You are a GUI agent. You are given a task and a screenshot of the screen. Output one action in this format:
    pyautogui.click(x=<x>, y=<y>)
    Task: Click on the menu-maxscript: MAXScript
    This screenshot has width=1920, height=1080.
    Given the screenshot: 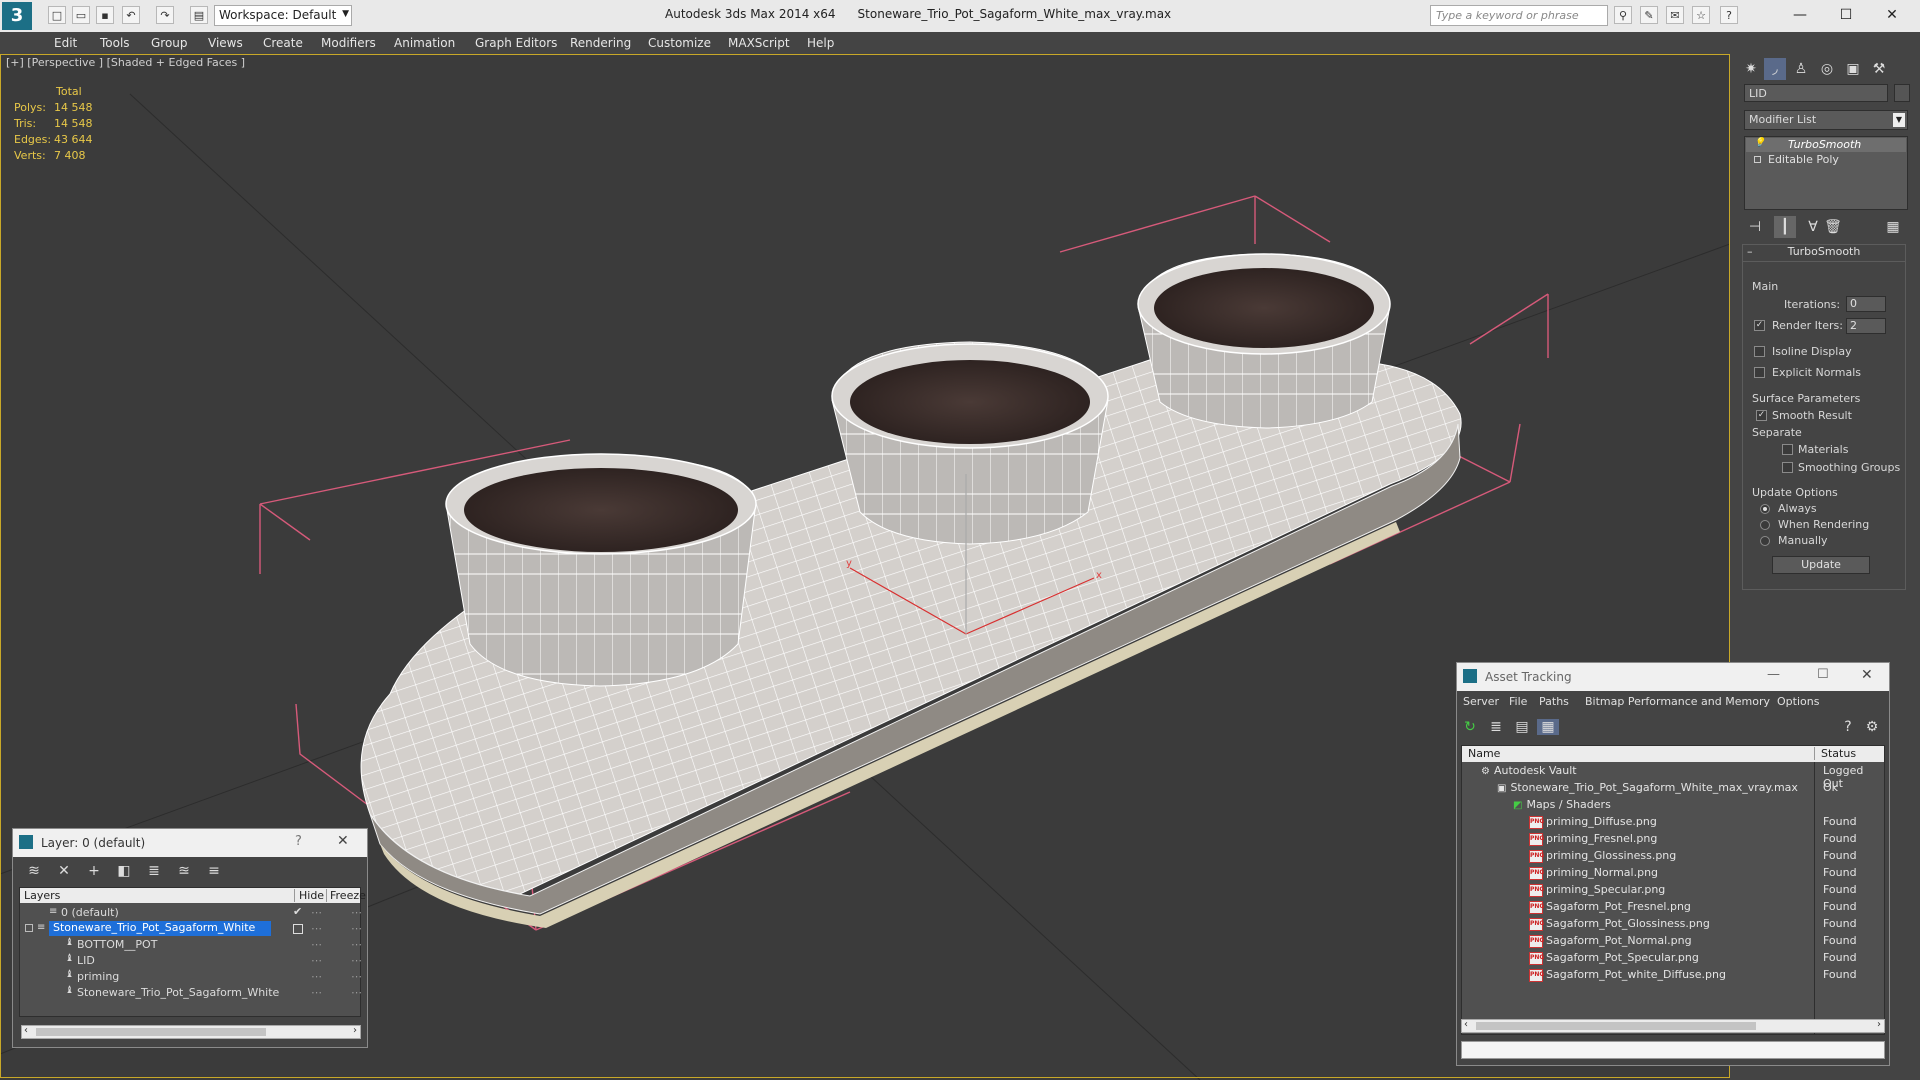 What is the action you would take?
    pyautogui.click(x=759, y=43)
    